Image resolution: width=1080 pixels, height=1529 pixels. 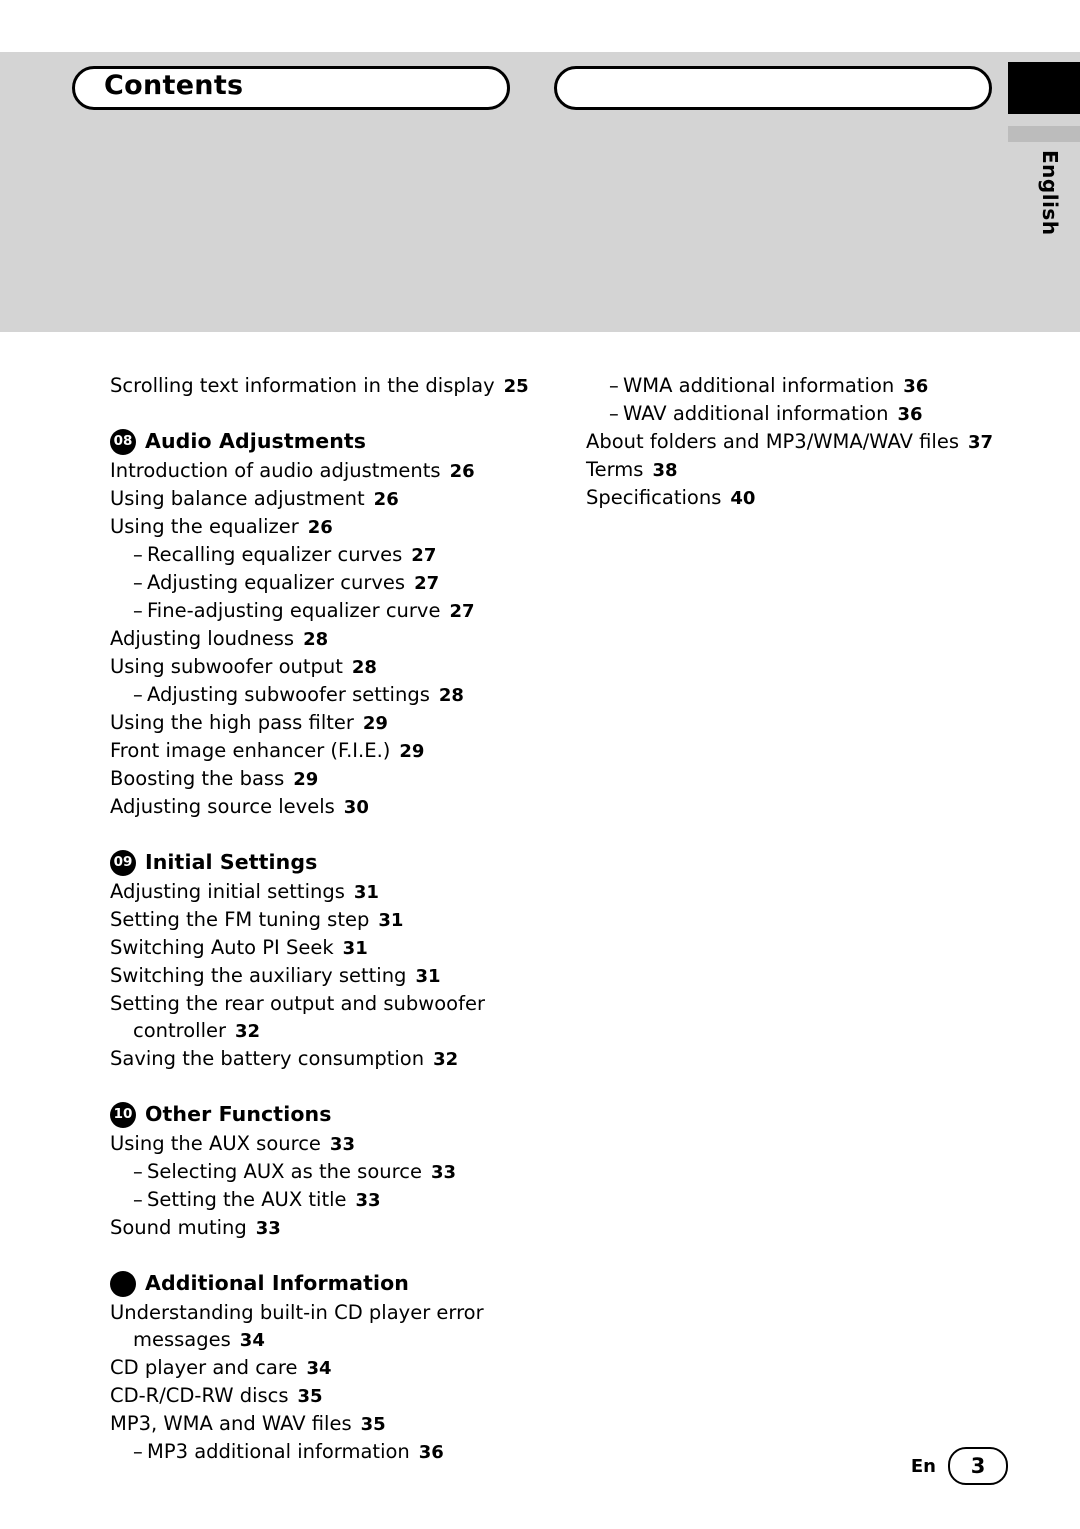 I want to click on toc-page-number: 30, so click(x=356, y=807).